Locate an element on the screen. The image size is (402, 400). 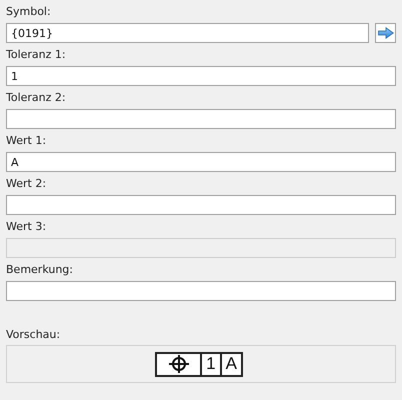
field-label: Wert 3: is located at coordinates (26, 227).